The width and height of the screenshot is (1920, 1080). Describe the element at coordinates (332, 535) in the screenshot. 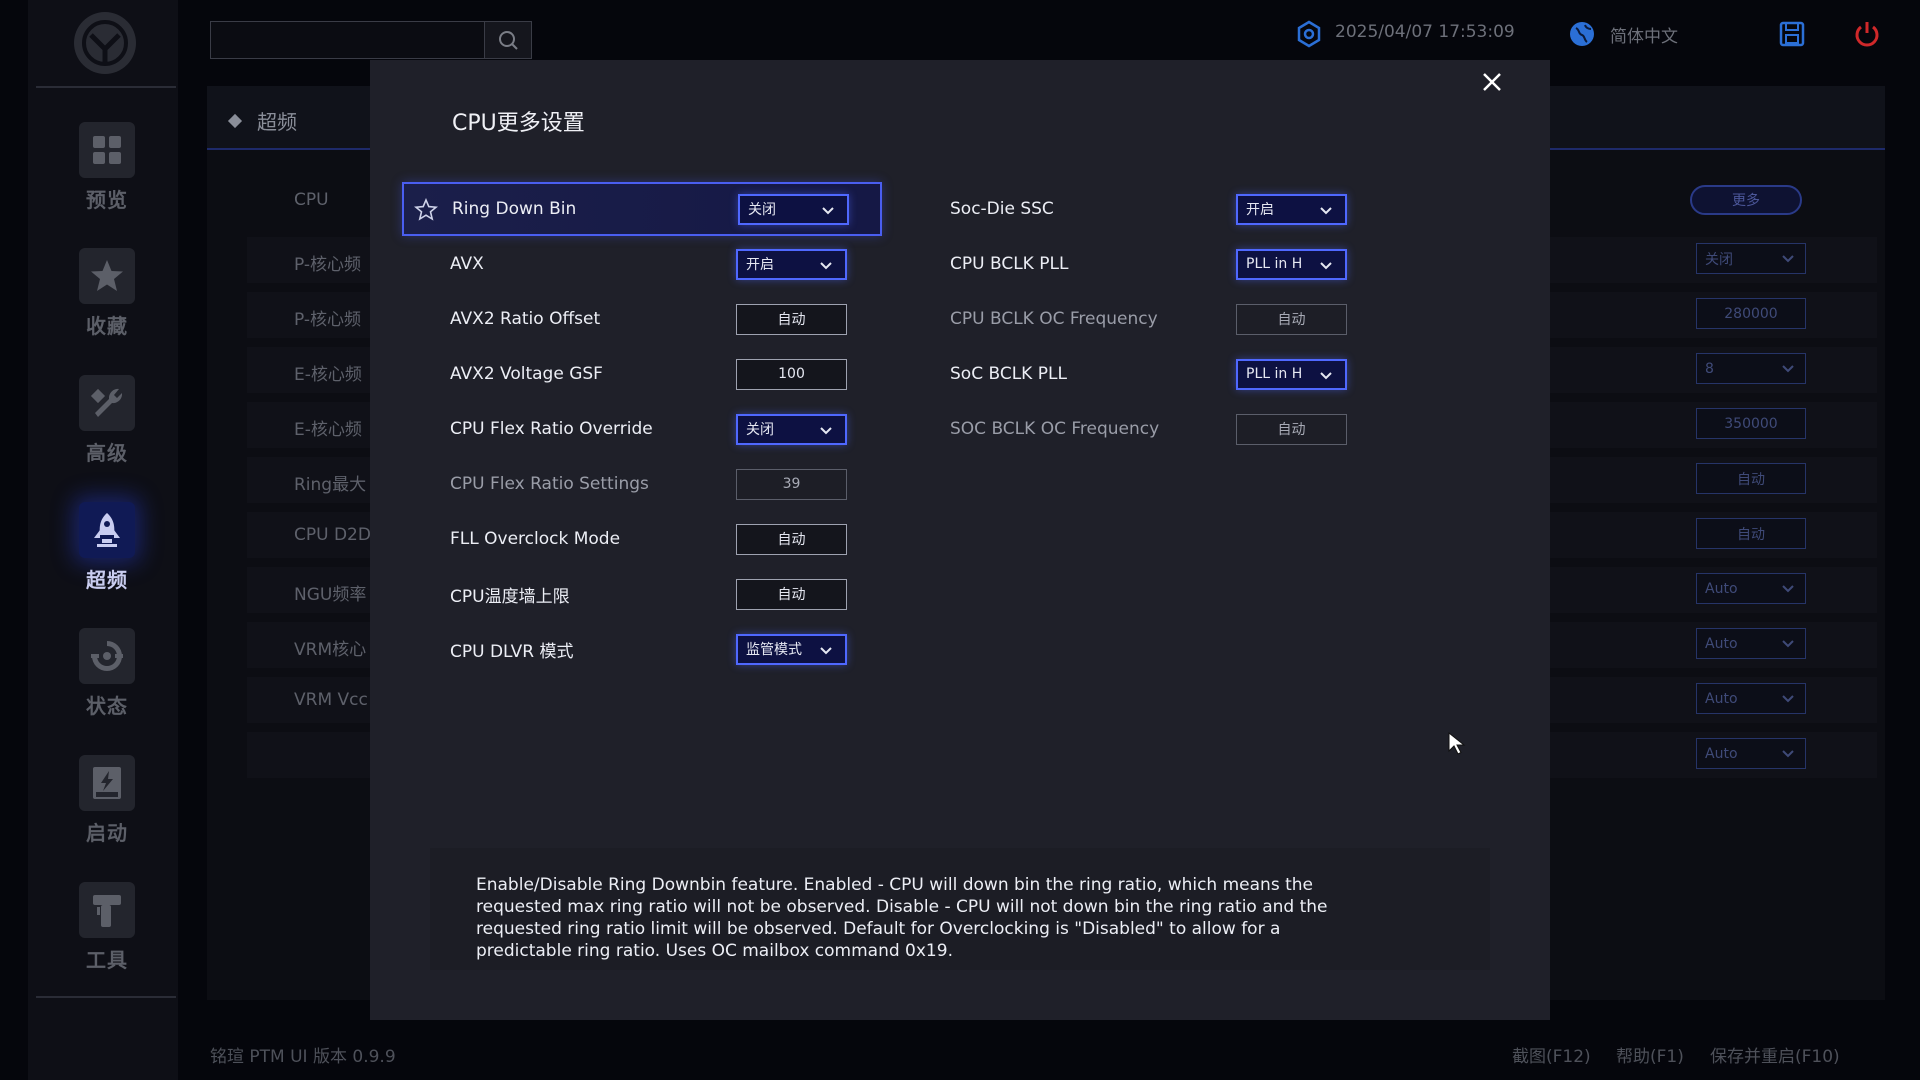

I see `setting-label: CPU D2D` at that location.